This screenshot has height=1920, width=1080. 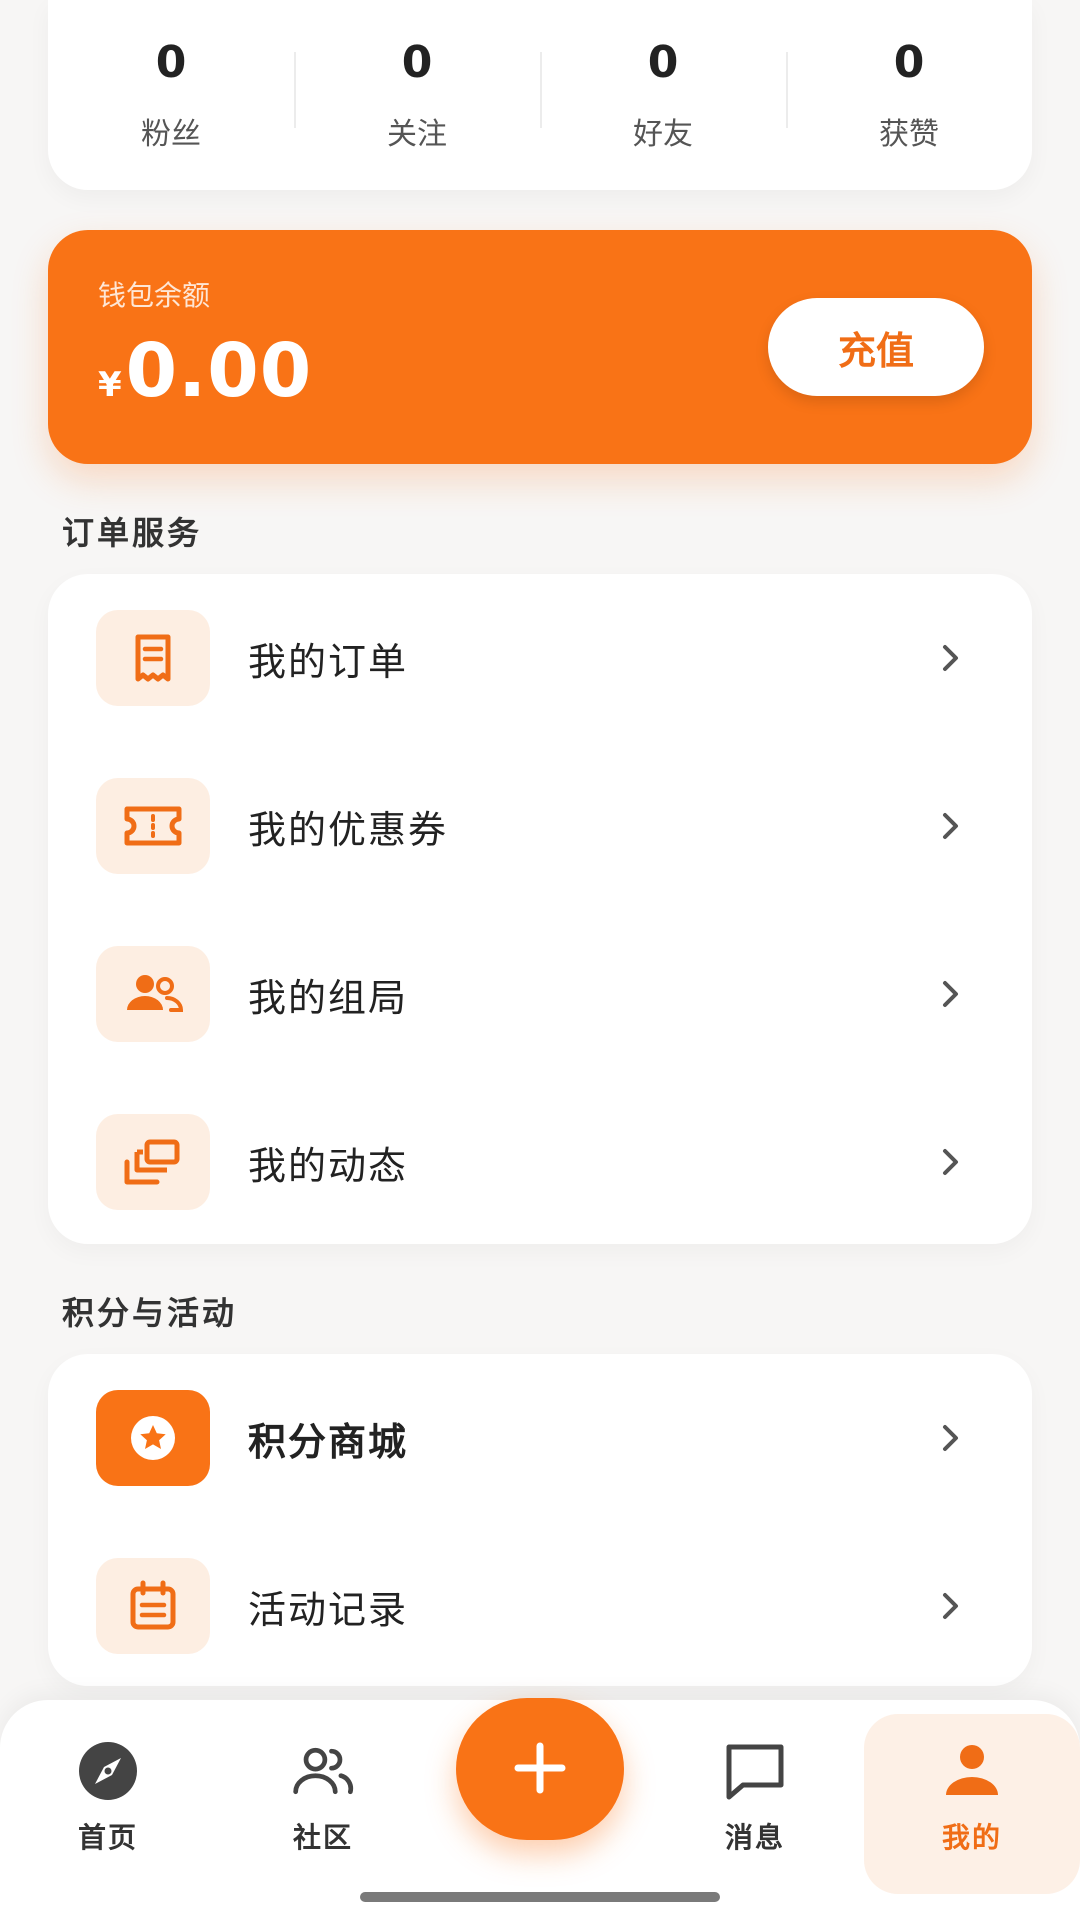 What do you see at coordinates (540, 1162) in the screenshot?
I see `menu-item-my-moments: 我的动态` at bounding box center [540, 1162].